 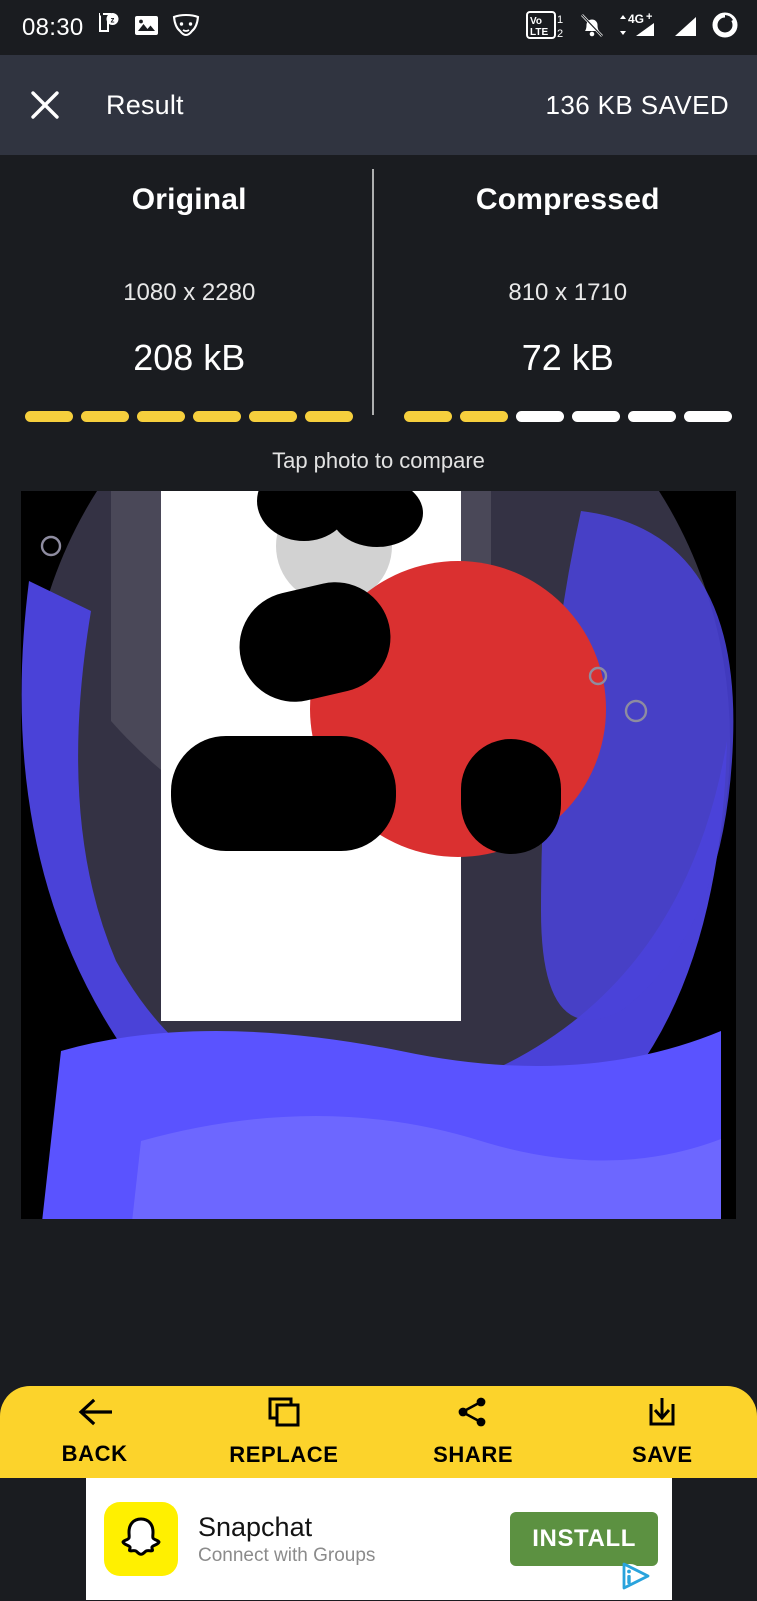 I want to click on status-bar: 08:30 z, so click(x=378, y=27).